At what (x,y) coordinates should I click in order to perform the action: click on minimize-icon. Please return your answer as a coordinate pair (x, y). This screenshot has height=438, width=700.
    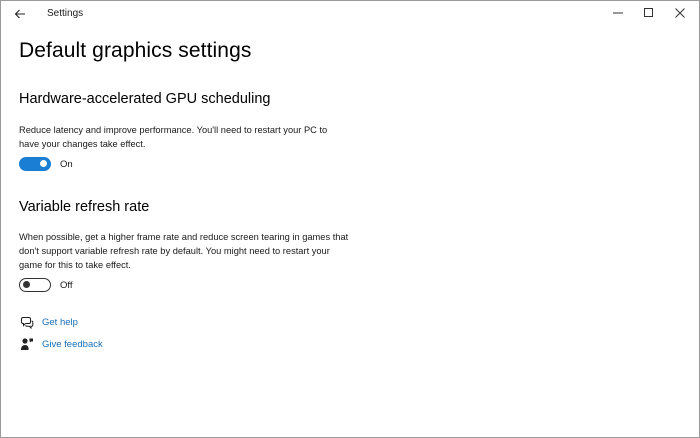
    Looking at the image, I should click on (618, 13).